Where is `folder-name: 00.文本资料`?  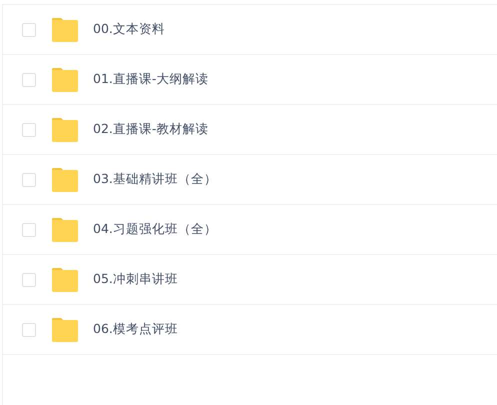 folder-name: 00.文本资料 is located at coordinates (129, 29).